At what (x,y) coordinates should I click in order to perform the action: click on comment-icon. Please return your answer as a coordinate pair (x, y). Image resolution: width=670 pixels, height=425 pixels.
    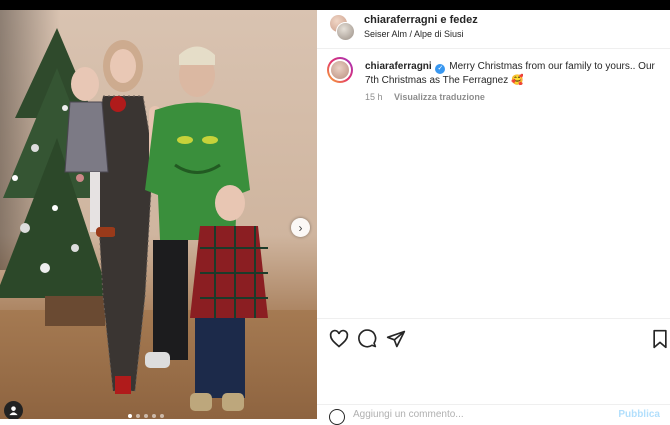
    Looking at the image, I should click on (367, 339).